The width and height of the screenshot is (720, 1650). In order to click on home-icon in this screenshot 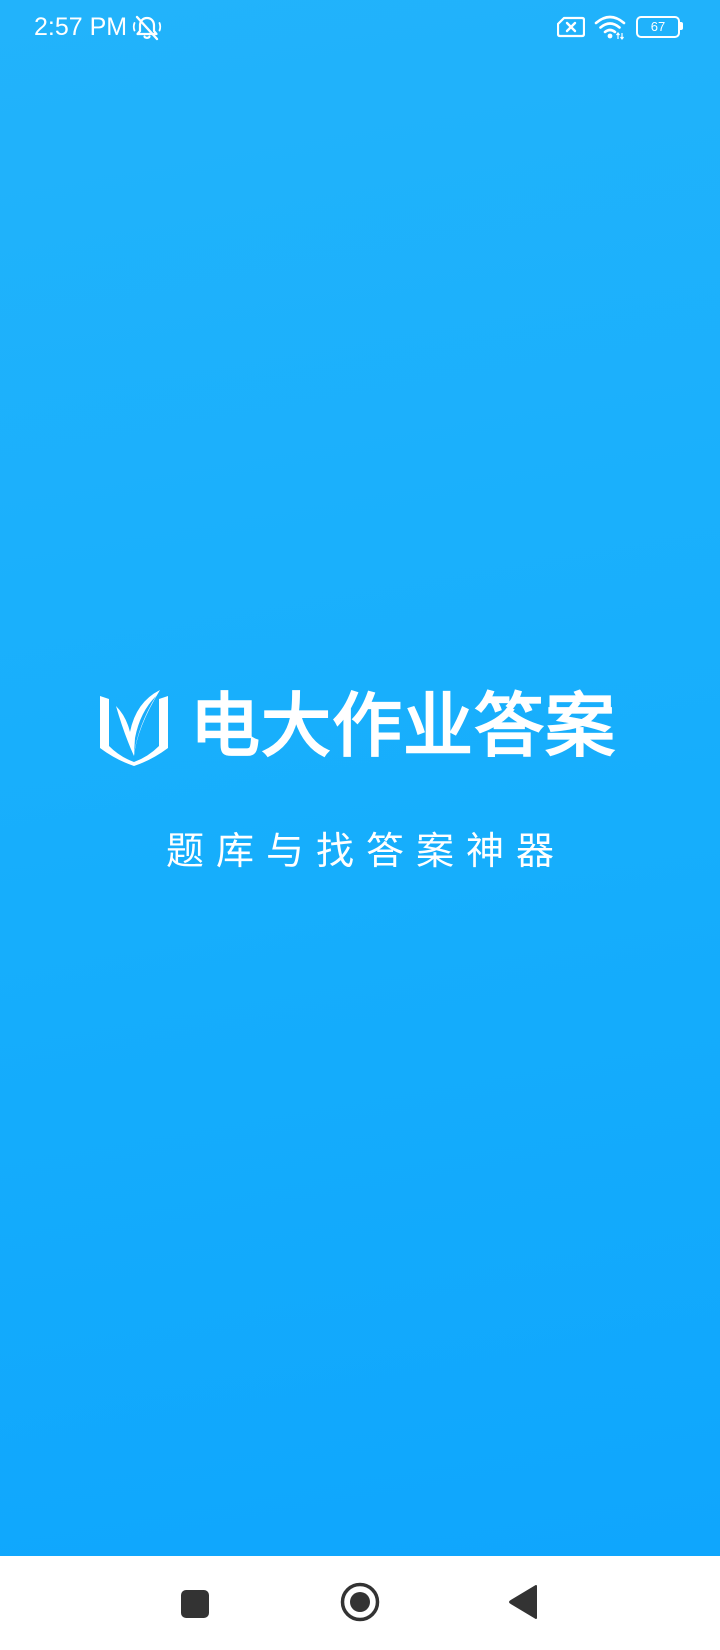, I will do `click(360, 1602)`.